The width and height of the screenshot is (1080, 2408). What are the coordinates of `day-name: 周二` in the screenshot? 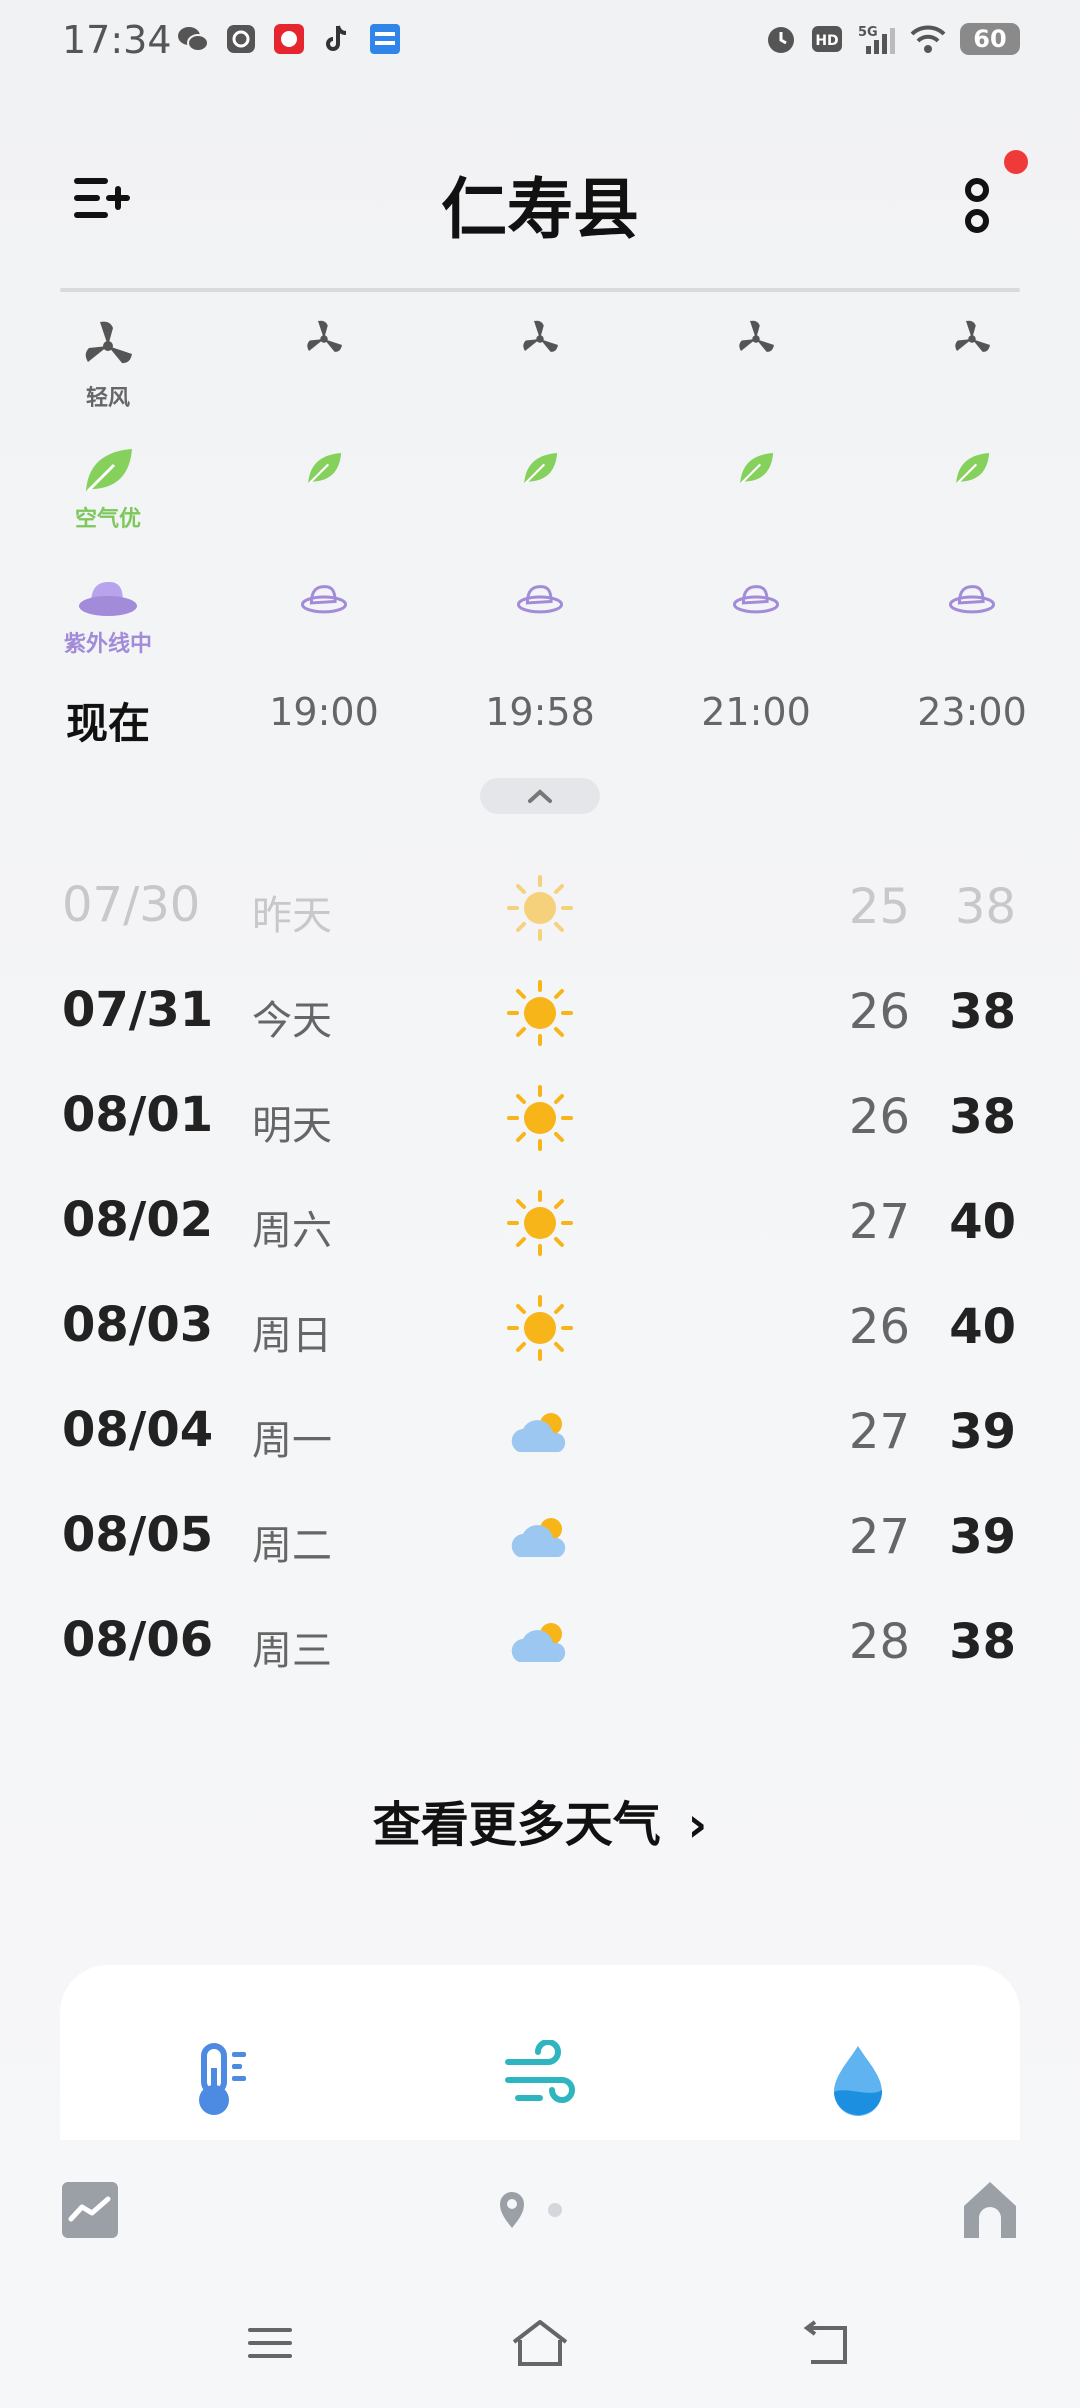 It's located at (292, 1546).